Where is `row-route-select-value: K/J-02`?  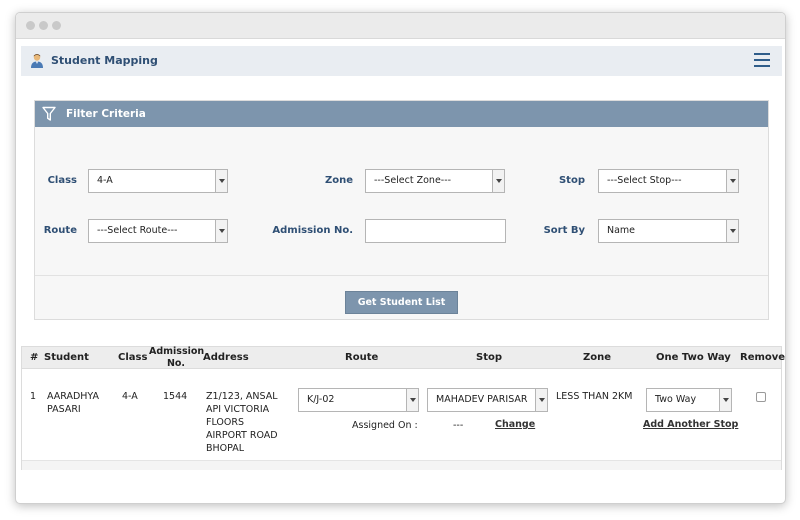 row-route-select-value: K/J-02 is located at coordinates (321, 399).